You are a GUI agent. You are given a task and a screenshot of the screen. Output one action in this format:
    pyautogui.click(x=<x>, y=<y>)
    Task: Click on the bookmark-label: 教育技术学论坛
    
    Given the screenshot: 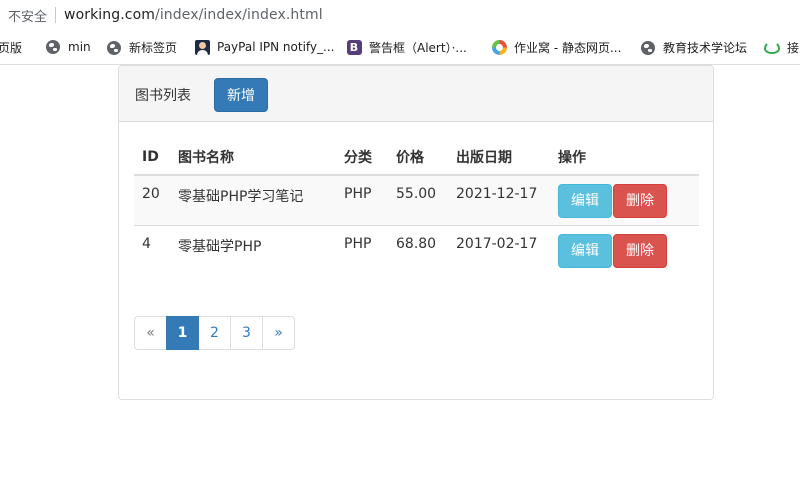 What is the action you would take?
    pyautogui.click(x=705, y=48)
    